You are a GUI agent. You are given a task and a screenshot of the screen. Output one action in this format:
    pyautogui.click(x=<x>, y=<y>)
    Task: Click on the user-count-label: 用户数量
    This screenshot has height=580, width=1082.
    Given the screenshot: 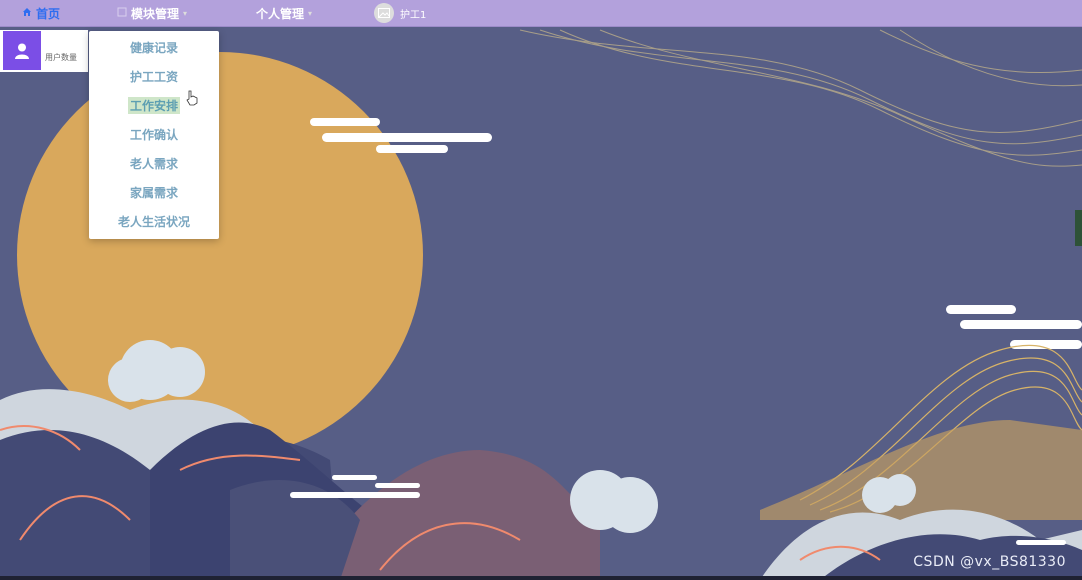 What is the action you would take?
    pyautogui.click(x=61, y=57)
    